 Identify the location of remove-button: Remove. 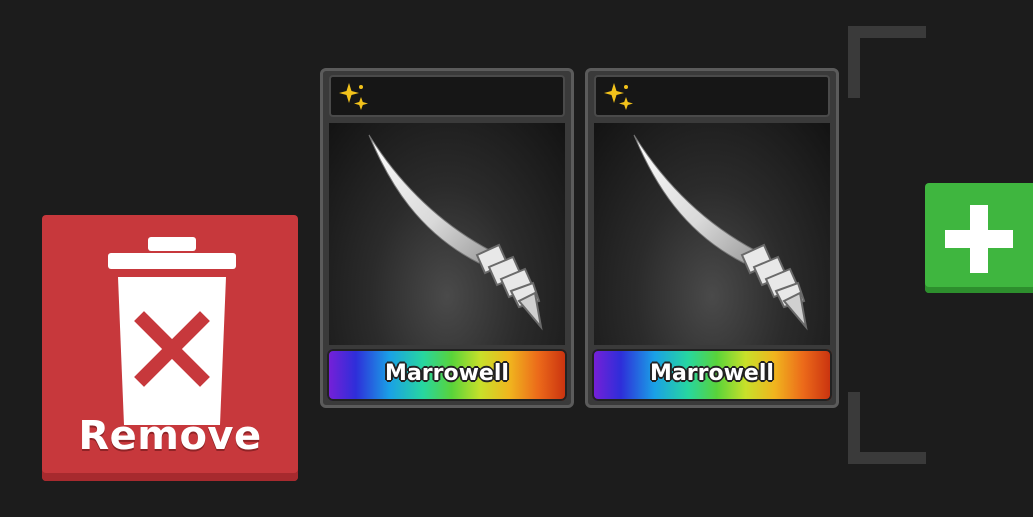
(170, 348).